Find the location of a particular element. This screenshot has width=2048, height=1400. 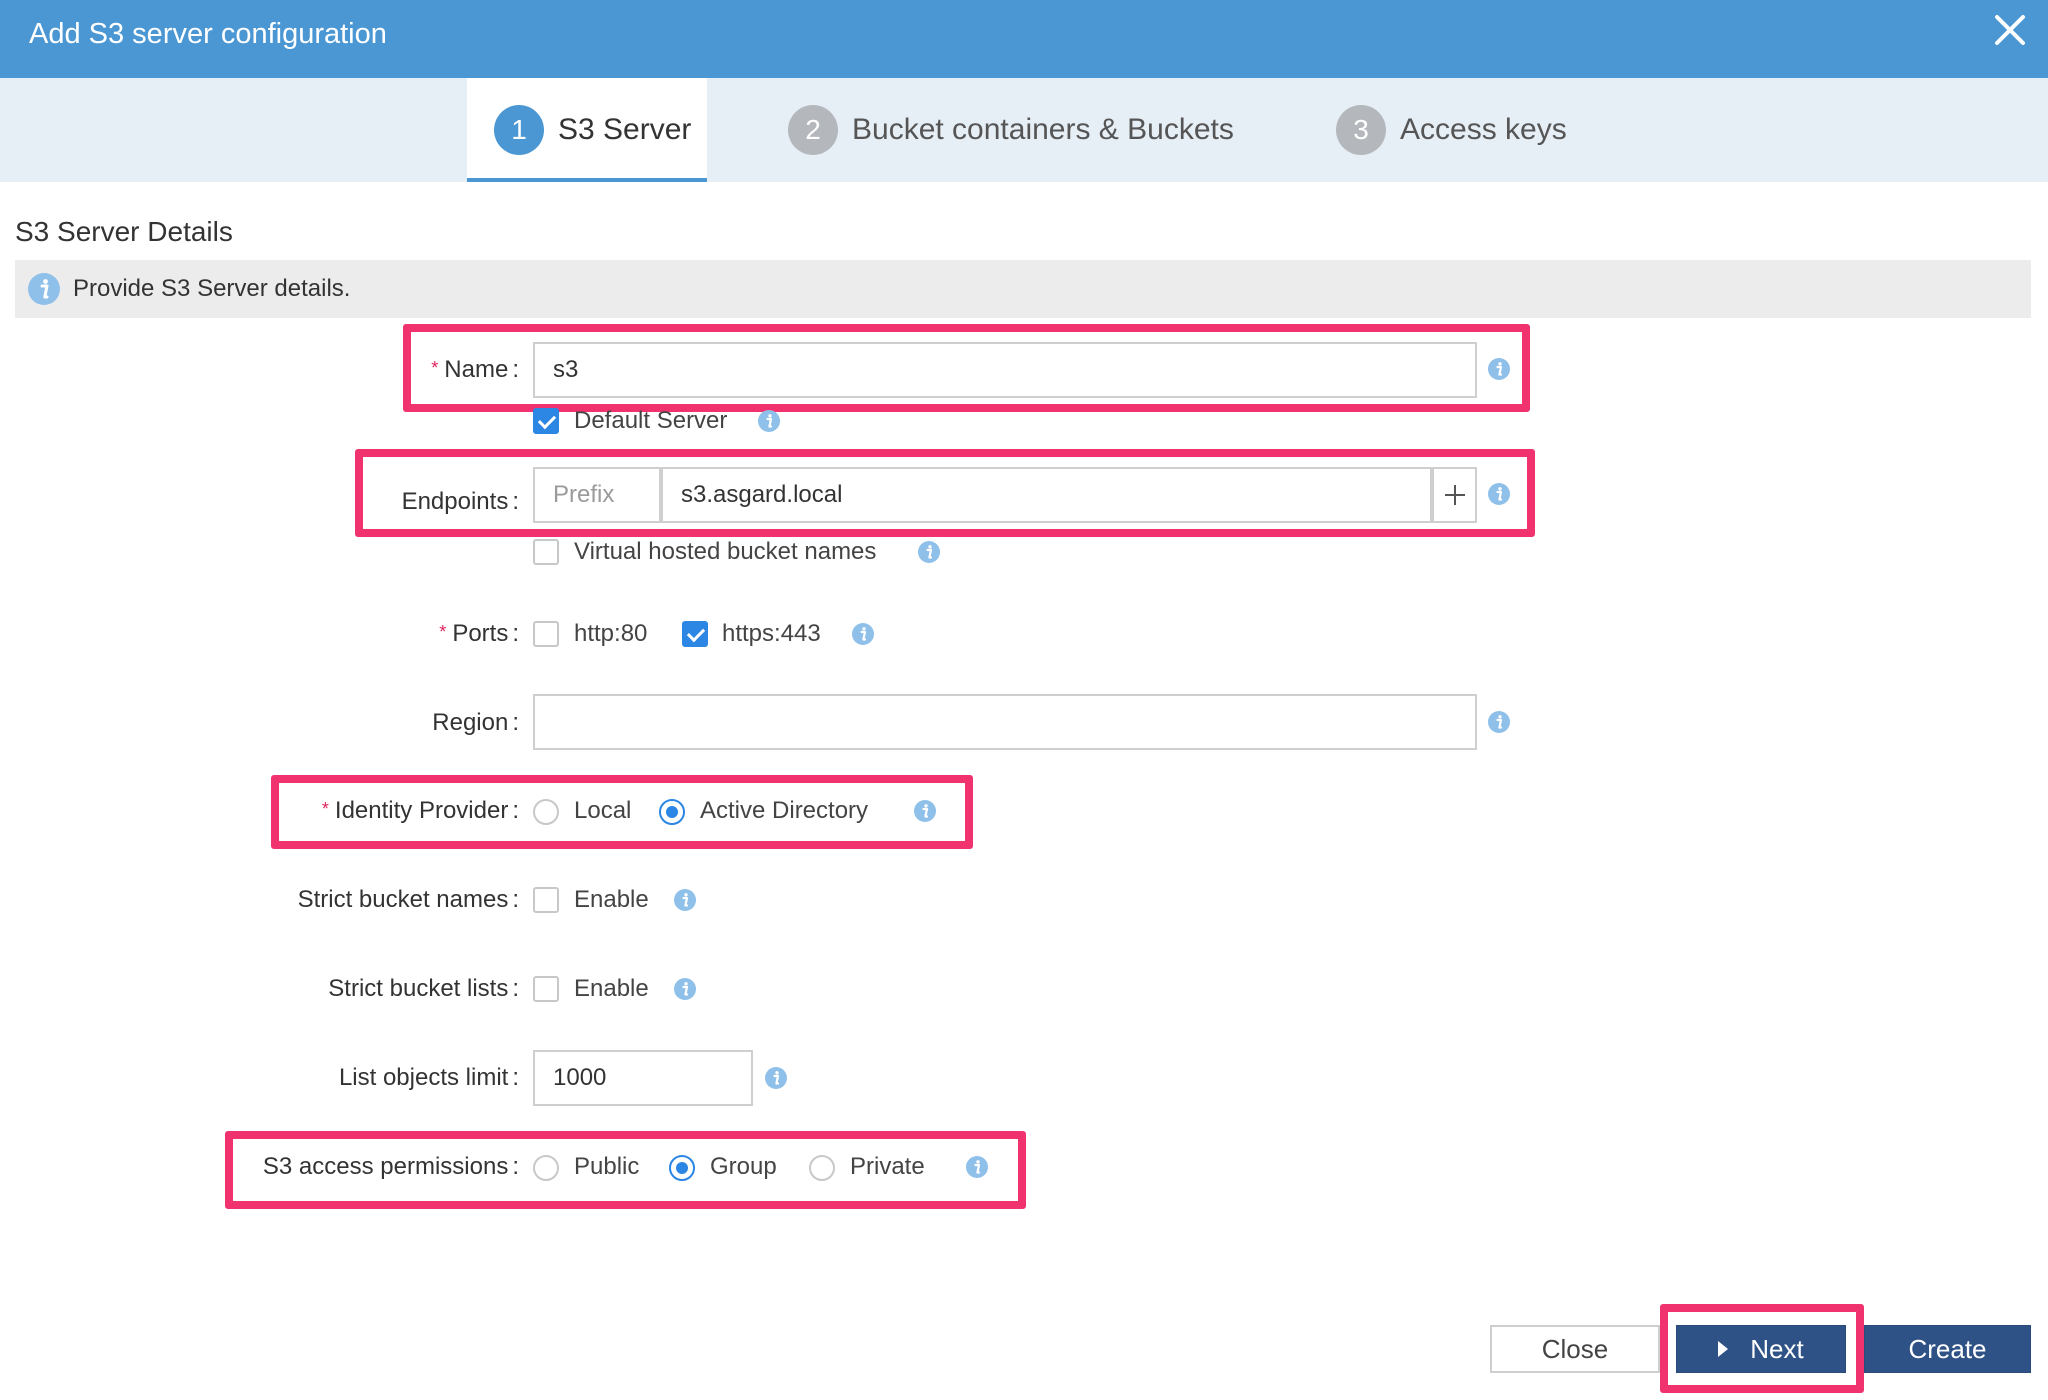

identity-active-directory-label: Active Directory is located at coordinates (784, 810).